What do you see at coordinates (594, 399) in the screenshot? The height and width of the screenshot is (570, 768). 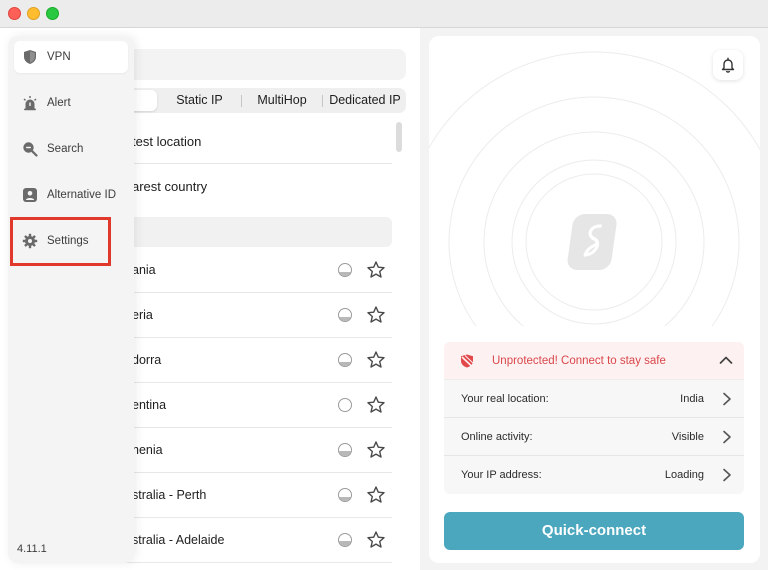 I see `real-location-row: Your real location: India` at bounding box center [594, 399].